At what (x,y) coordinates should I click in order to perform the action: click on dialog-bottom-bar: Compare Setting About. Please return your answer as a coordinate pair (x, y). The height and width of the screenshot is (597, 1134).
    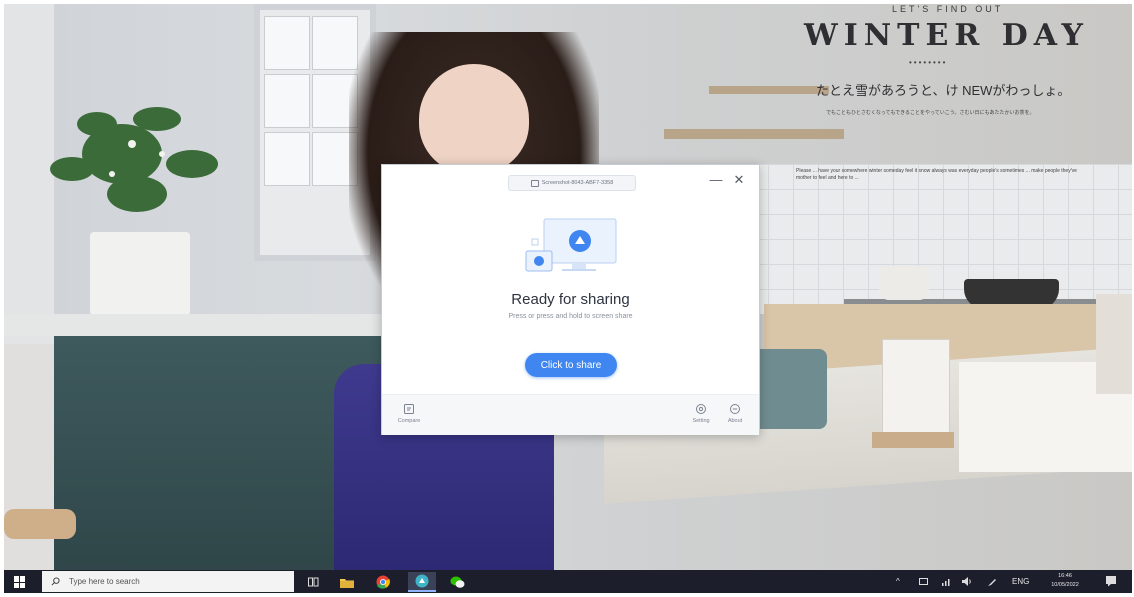
    Looking at the image, I should click on (570, 414).